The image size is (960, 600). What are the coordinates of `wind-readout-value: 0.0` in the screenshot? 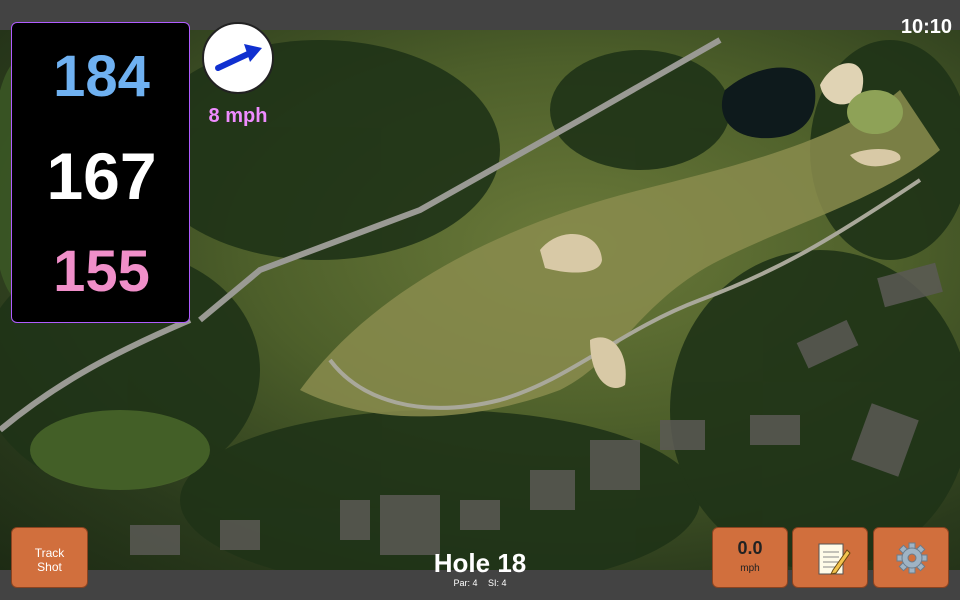 It's located at (750, 548).